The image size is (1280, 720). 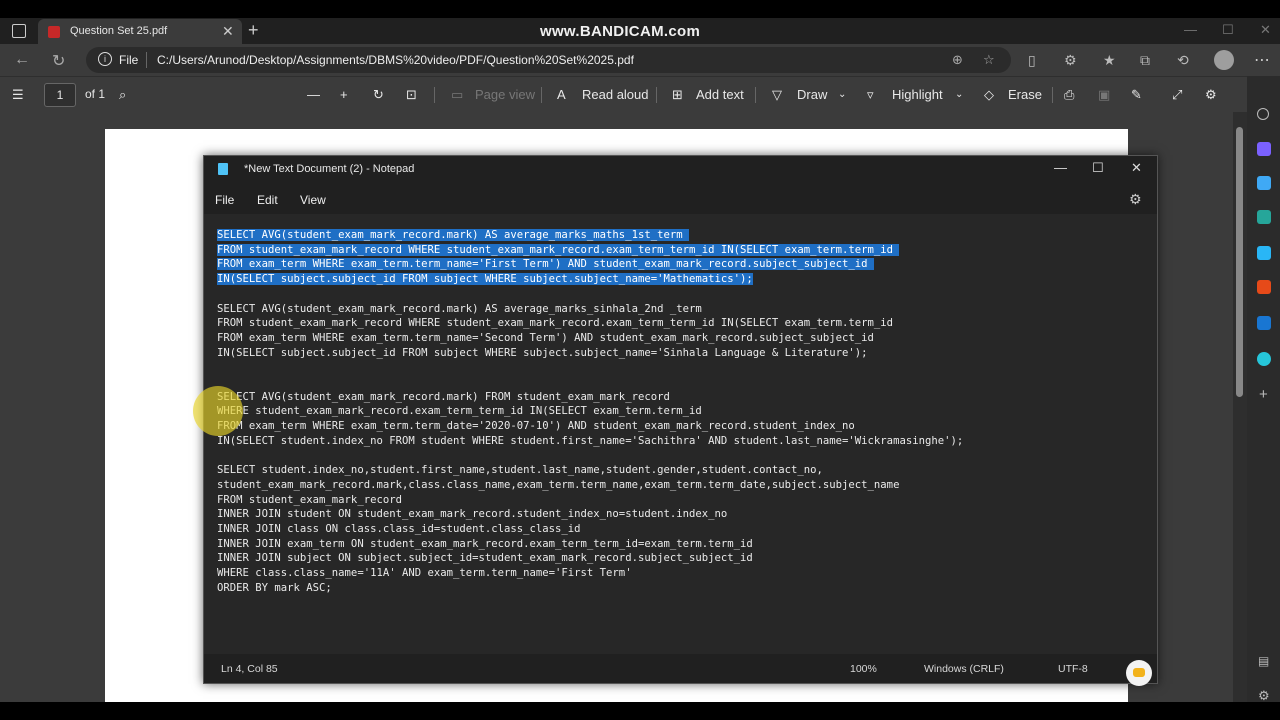 What do you see at coordinates (1264, 359) in the screenshot?
I see `drop-icon` at bounding box center [1264, 359].